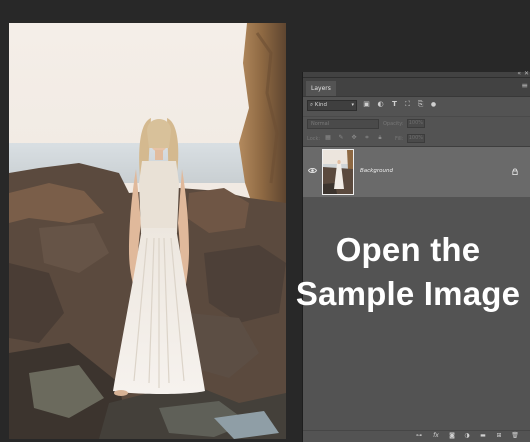 The image size is (530, 442). What do you see at coordinates (524, 86) in the screenshot?
I see `hamburger-menu-icon: ≡` at bounding box center [524, 86].